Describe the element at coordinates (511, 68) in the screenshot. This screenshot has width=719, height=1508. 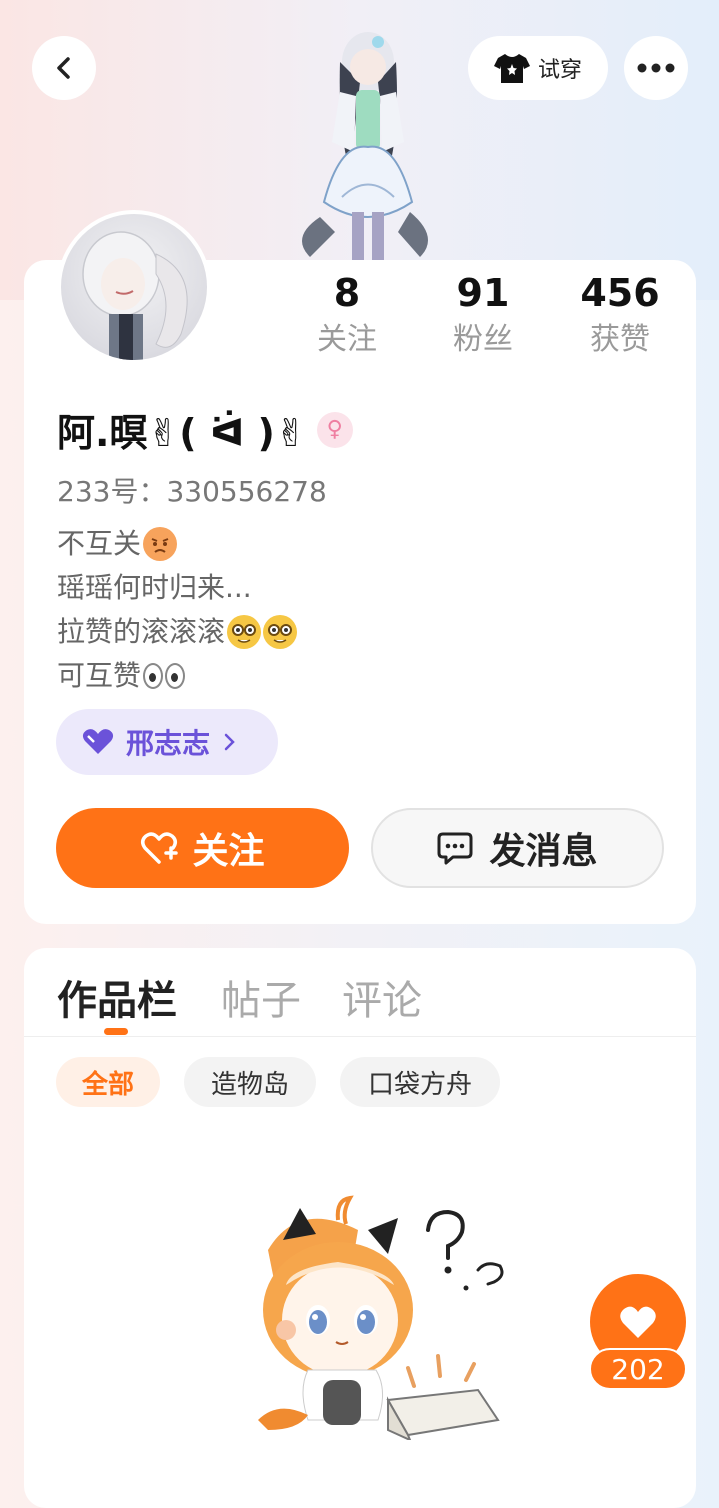
I see `tshirt-icon` at that location.